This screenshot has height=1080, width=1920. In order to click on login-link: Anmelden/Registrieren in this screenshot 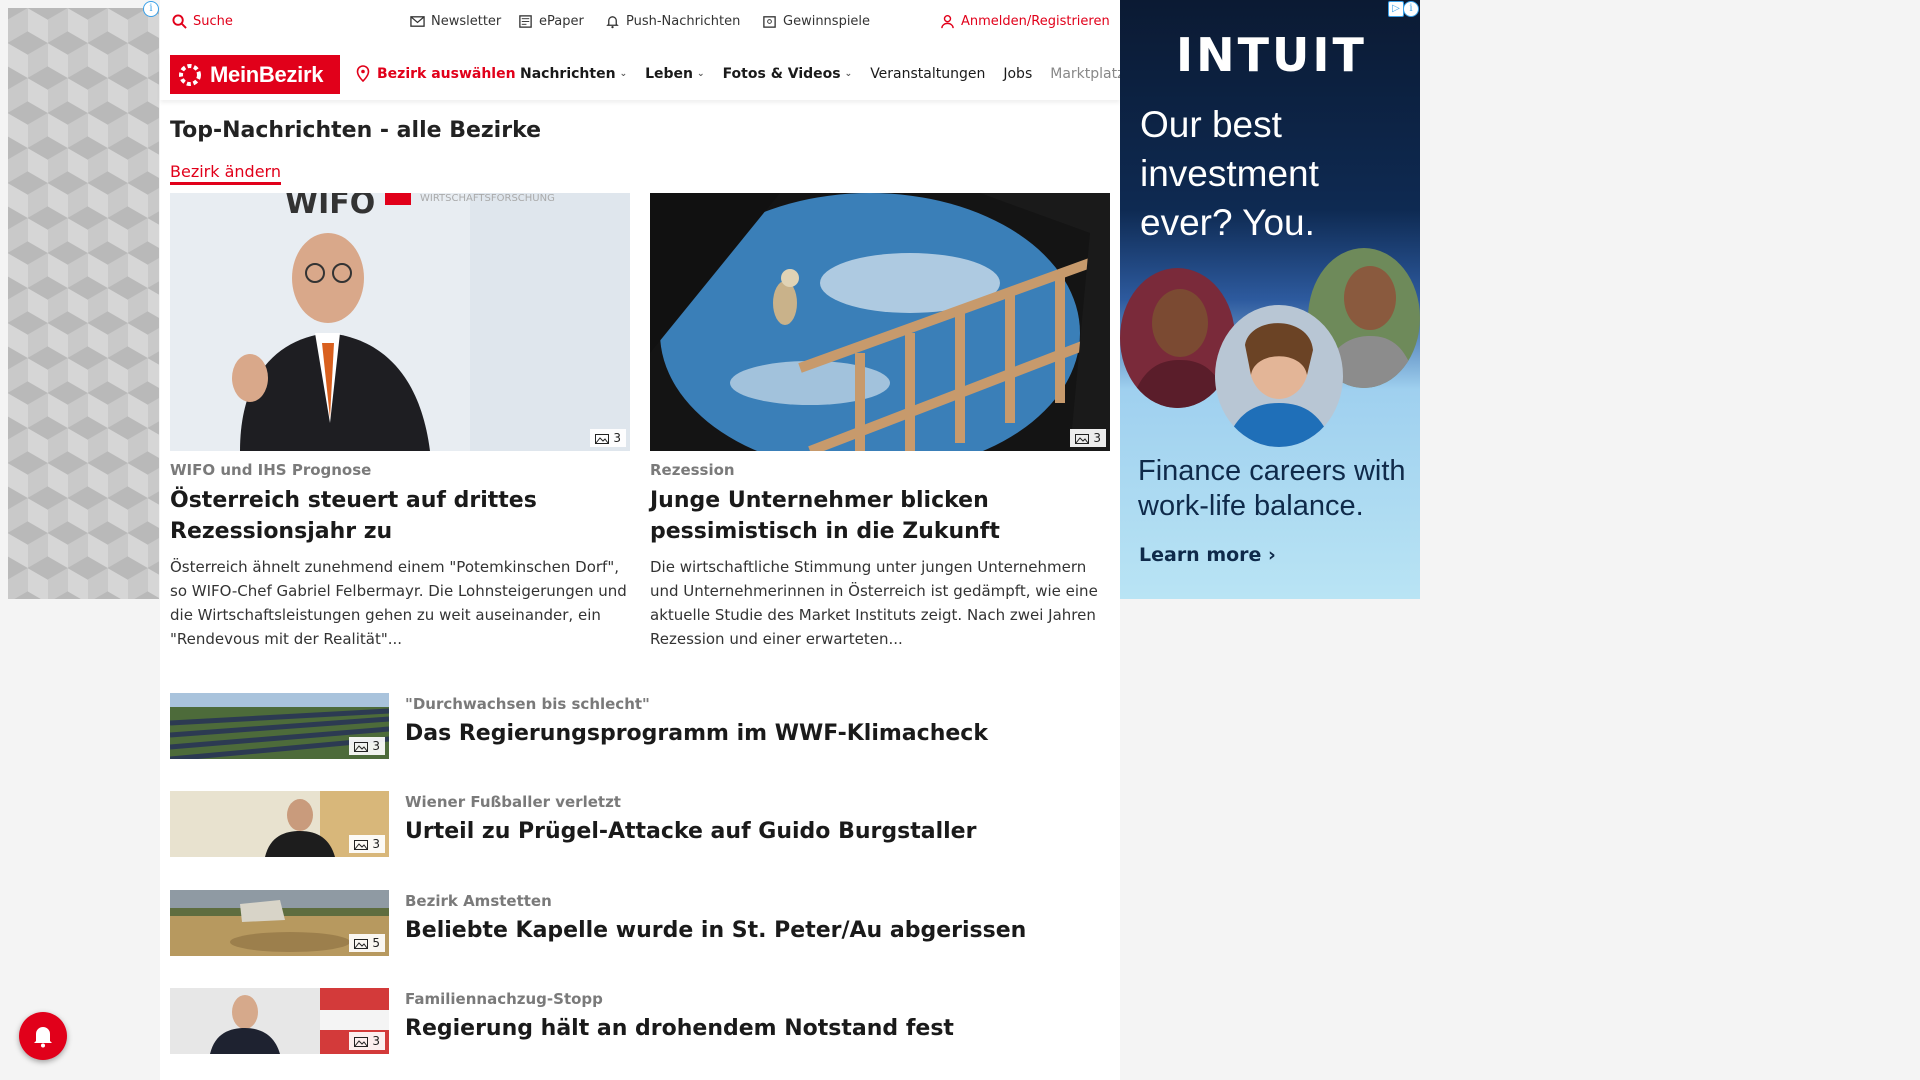, I will do `click(1025, 21)`.